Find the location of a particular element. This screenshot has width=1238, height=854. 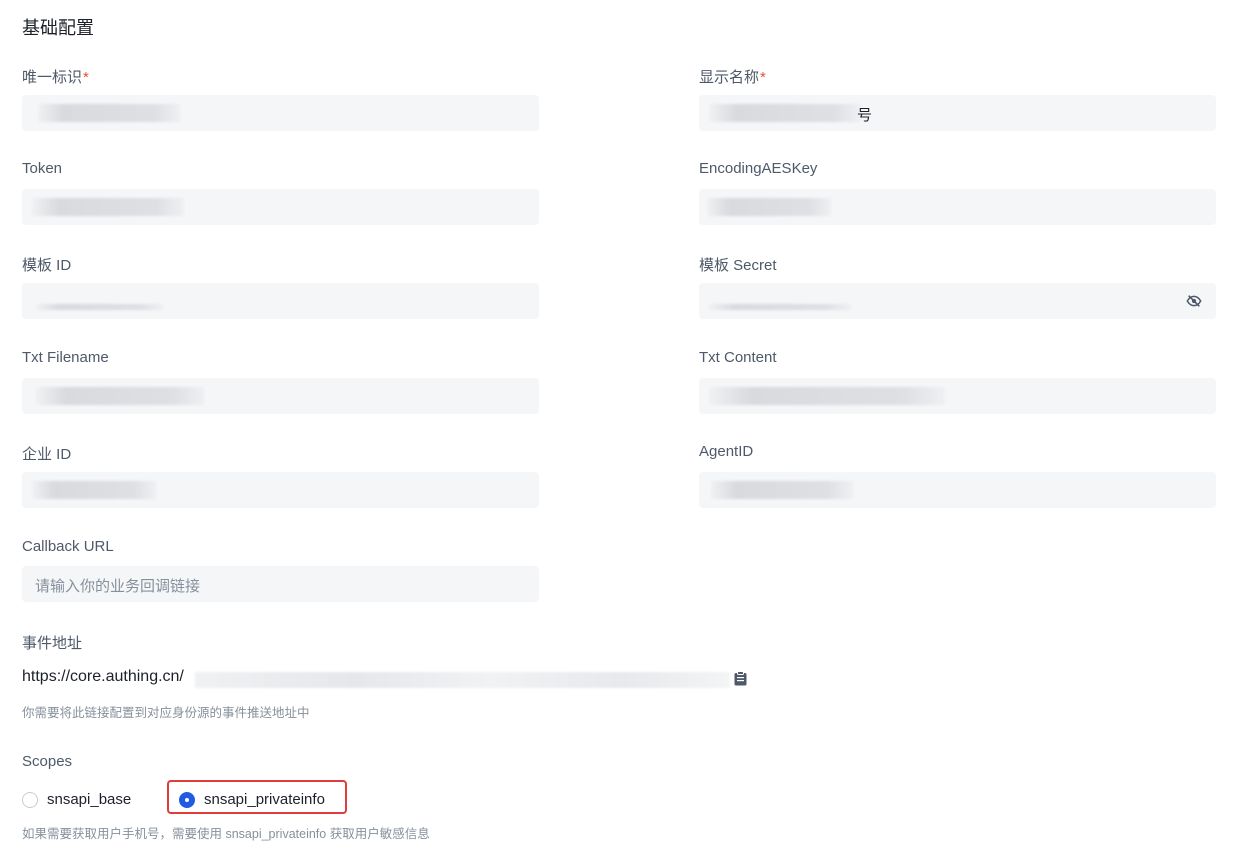

template-id-label: 模板 ID is located at coordinates (47, 265).